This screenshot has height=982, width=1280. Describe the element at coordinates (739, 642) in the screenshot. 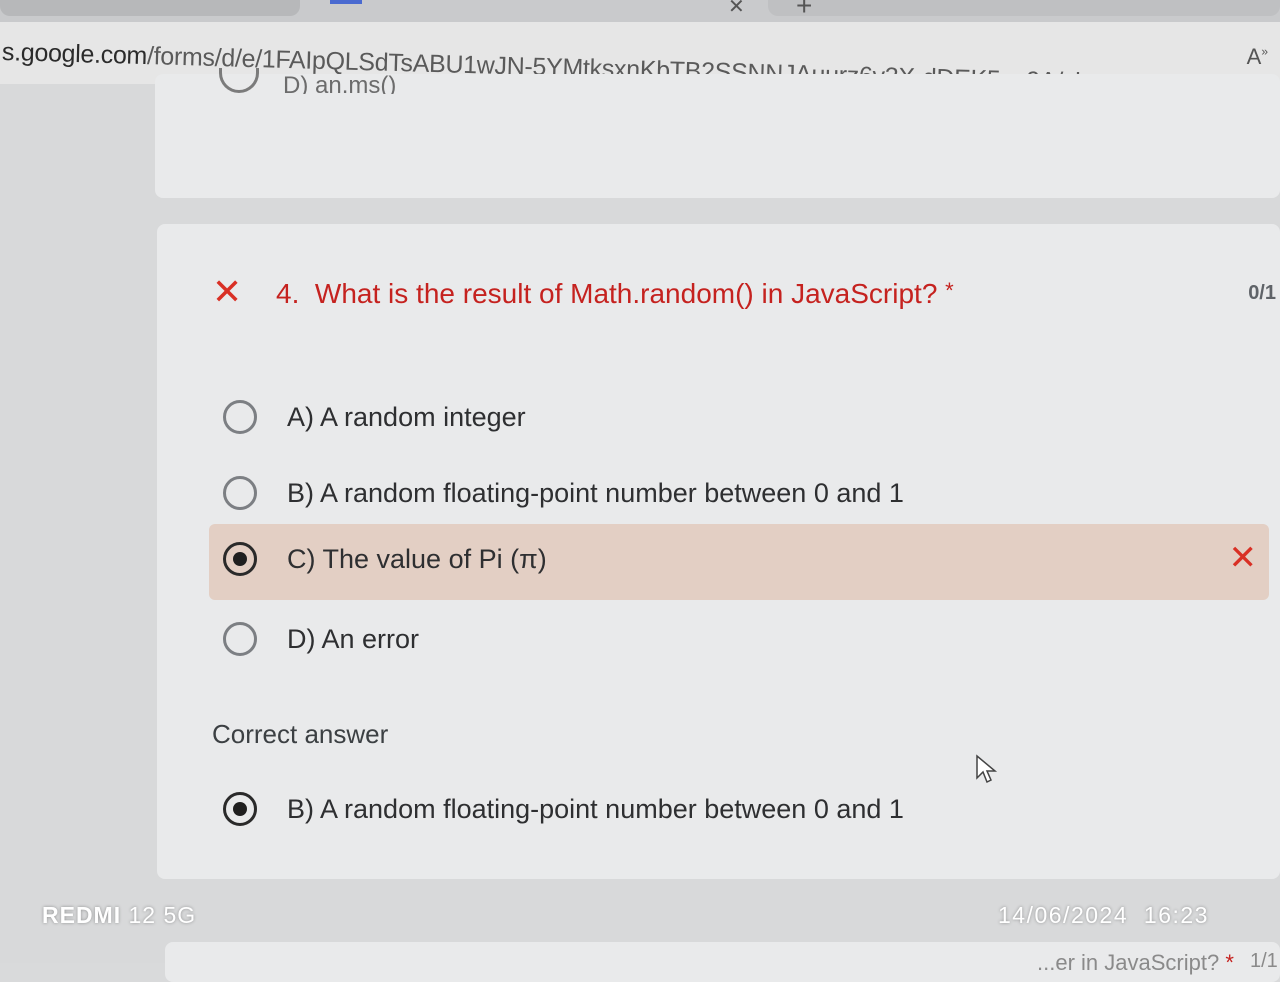

I see `option-d: D) An error` at that location.